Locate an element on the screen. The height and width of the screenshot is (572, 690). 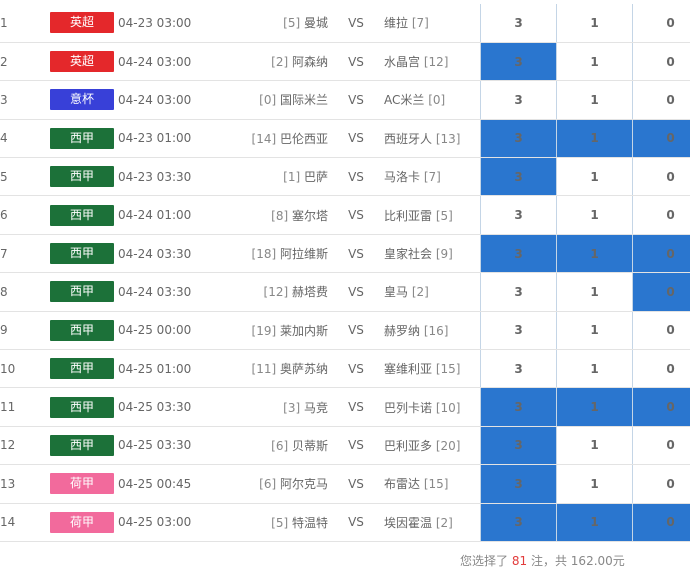
home-team-cell: [0] 国际米兰 is located at coordinates (269, 100).